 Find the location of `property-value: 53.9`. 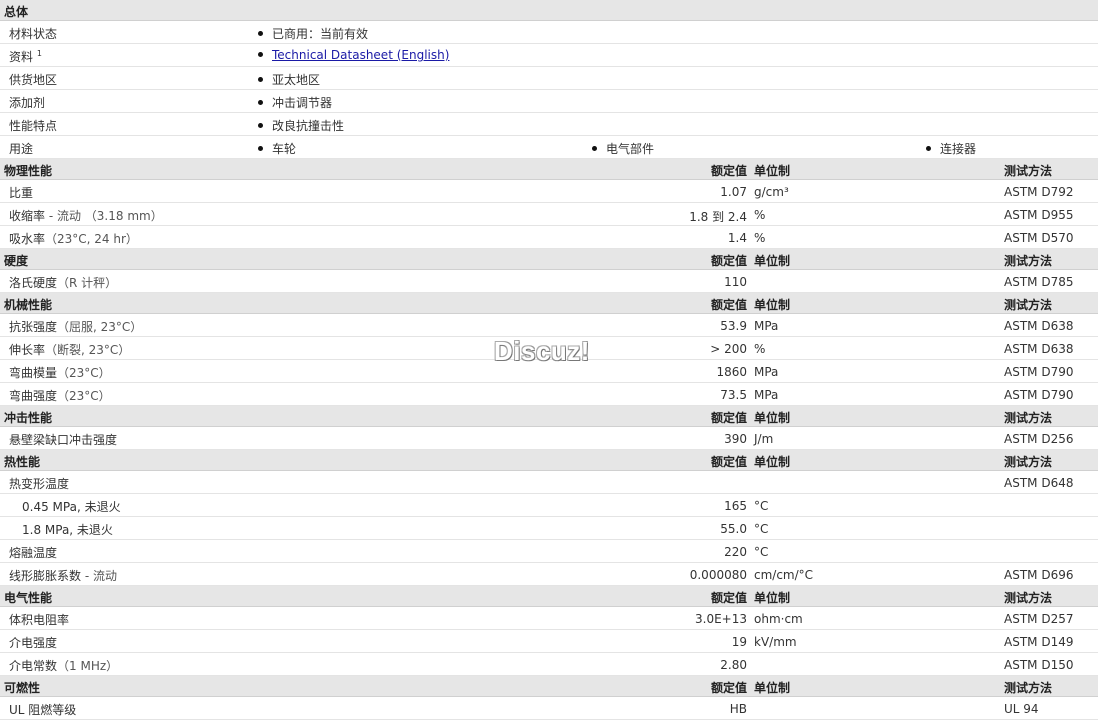

property-value: 53.9 is located at coordinates (733, 326).